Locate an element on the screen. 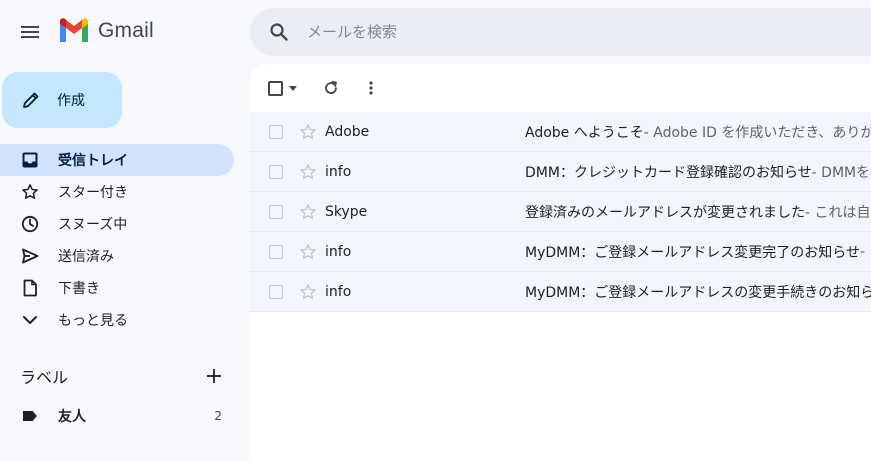 This screenshot has height=461, width=871. select-all-dropdown is located at coordinates (282, 88).